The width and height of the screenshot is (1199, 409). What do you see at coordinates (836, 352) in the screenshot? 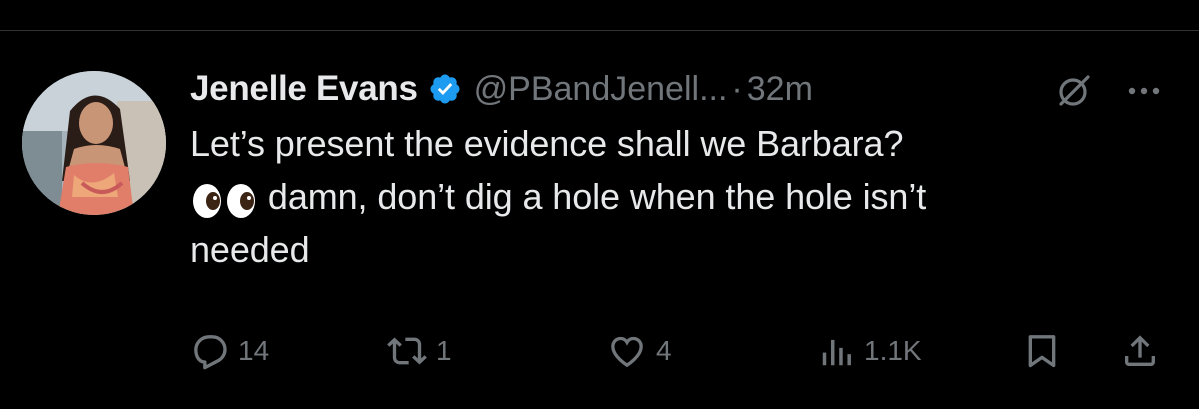
I see `views-icon` at bounding box center [836, 352].